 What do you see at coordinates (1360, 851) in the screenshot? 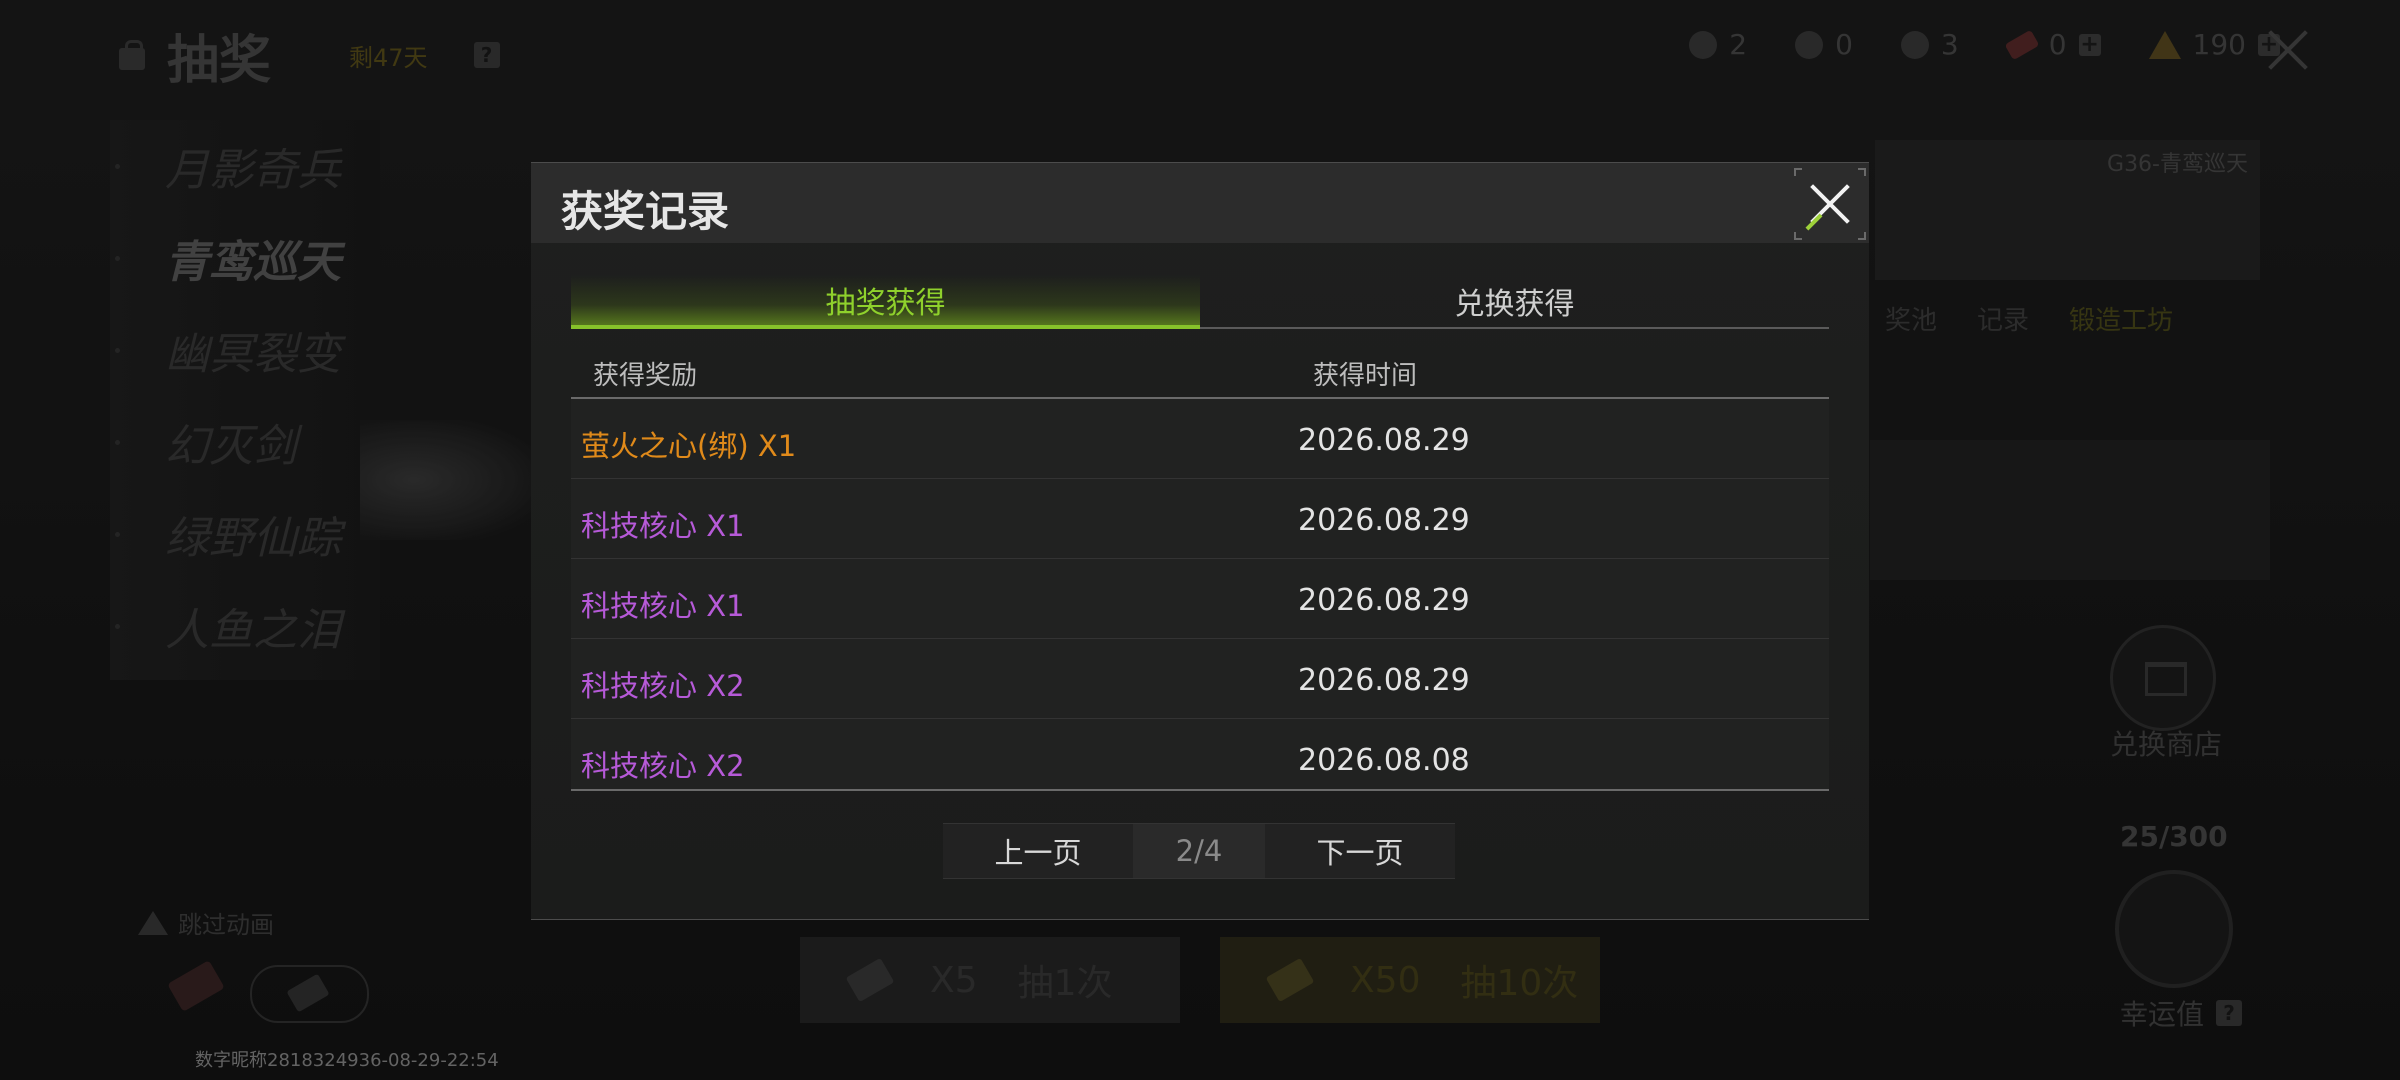
I see `next-page-button: 下一页` at bounding box center [1360, 851].